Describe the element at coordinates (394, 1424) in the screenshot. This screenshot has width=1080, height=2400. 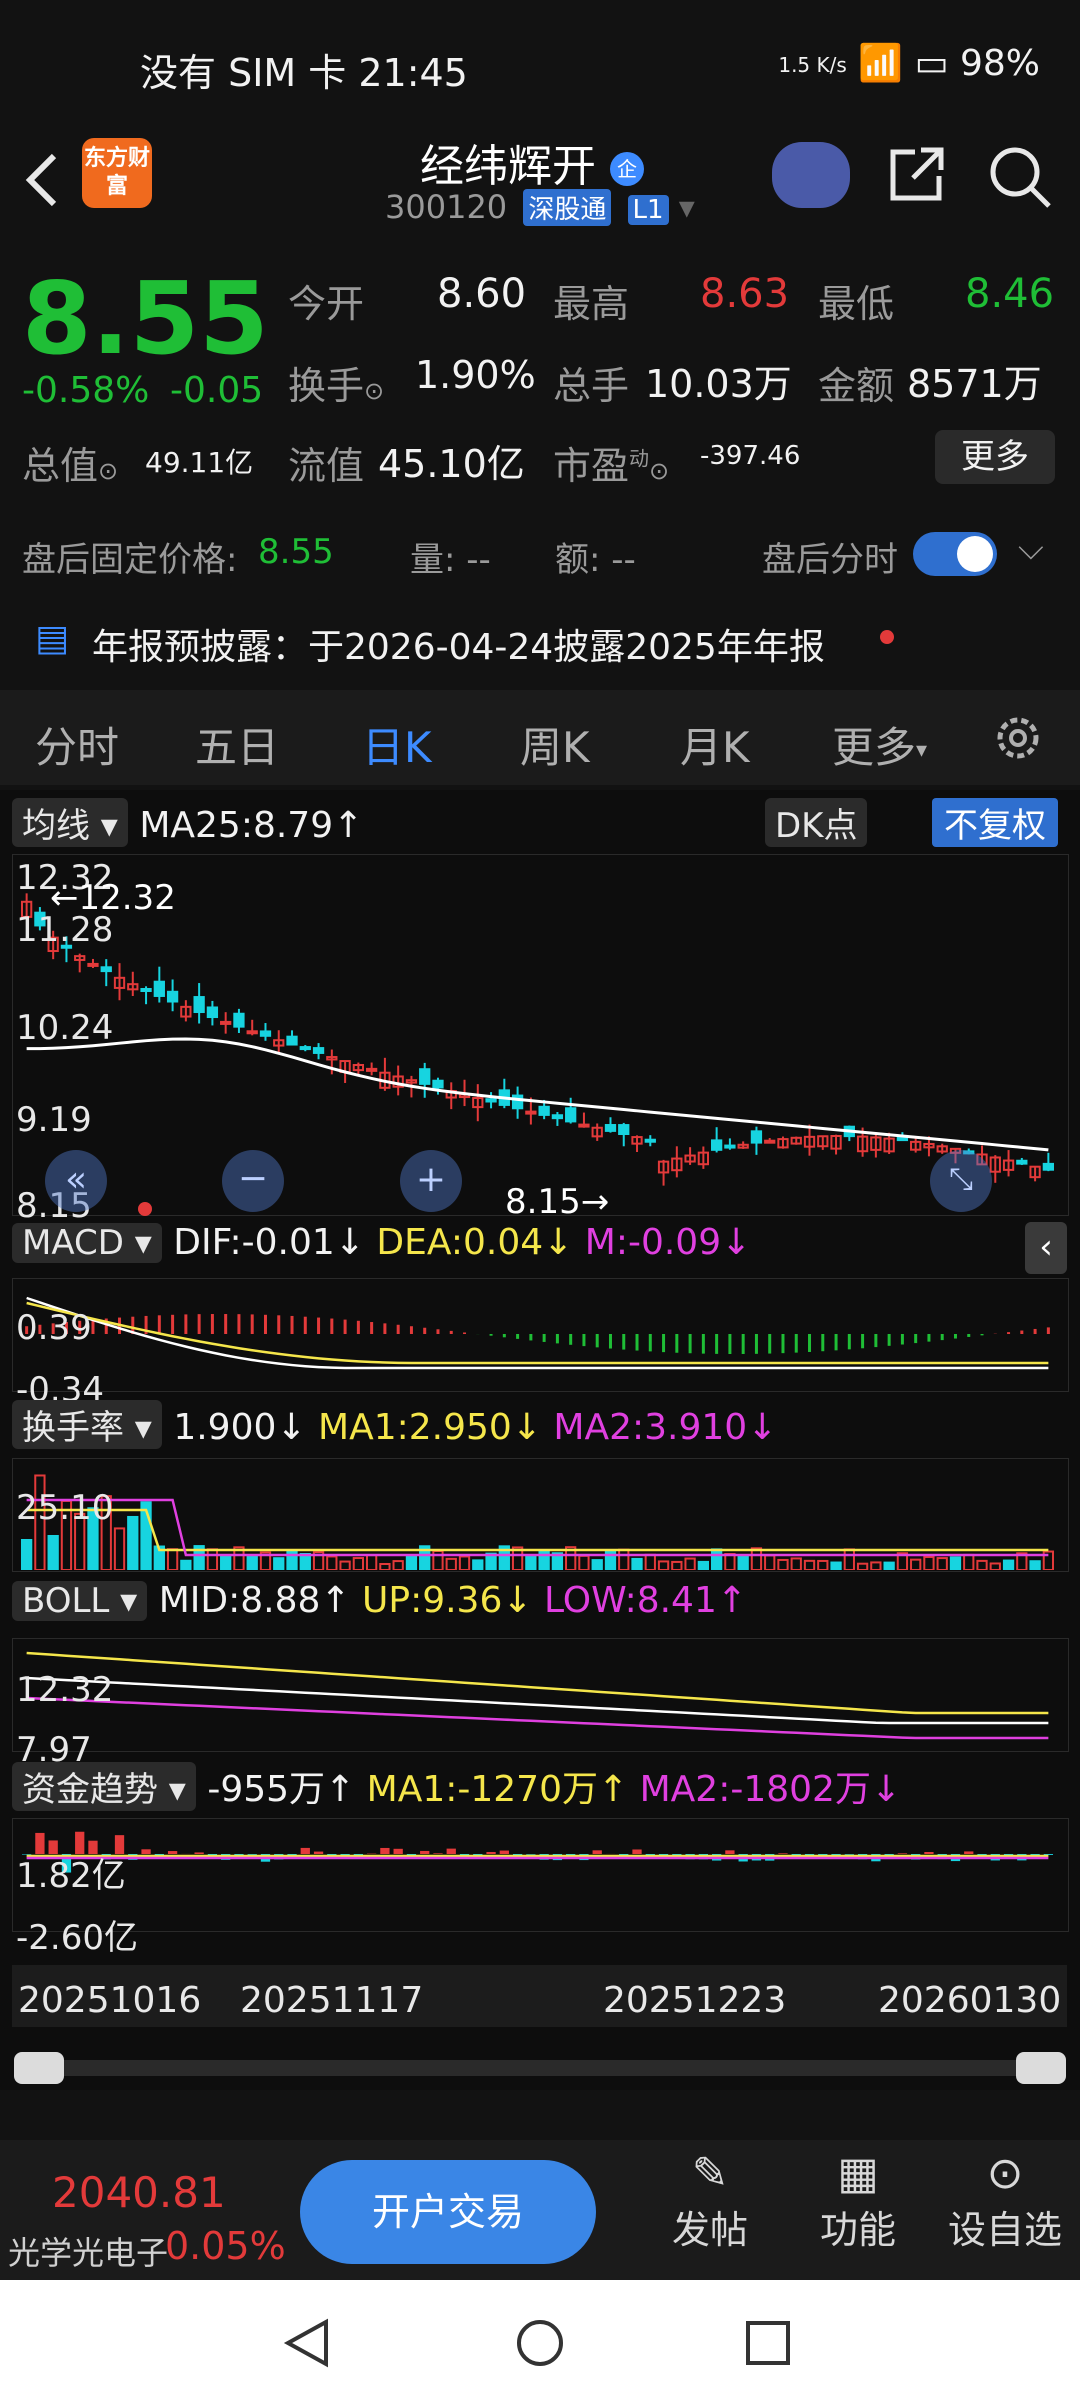
I see `turnover-legend: 换手率 ▾ 1.900↓ MA1:2.950↓ MA2:3.910↓` at that location.